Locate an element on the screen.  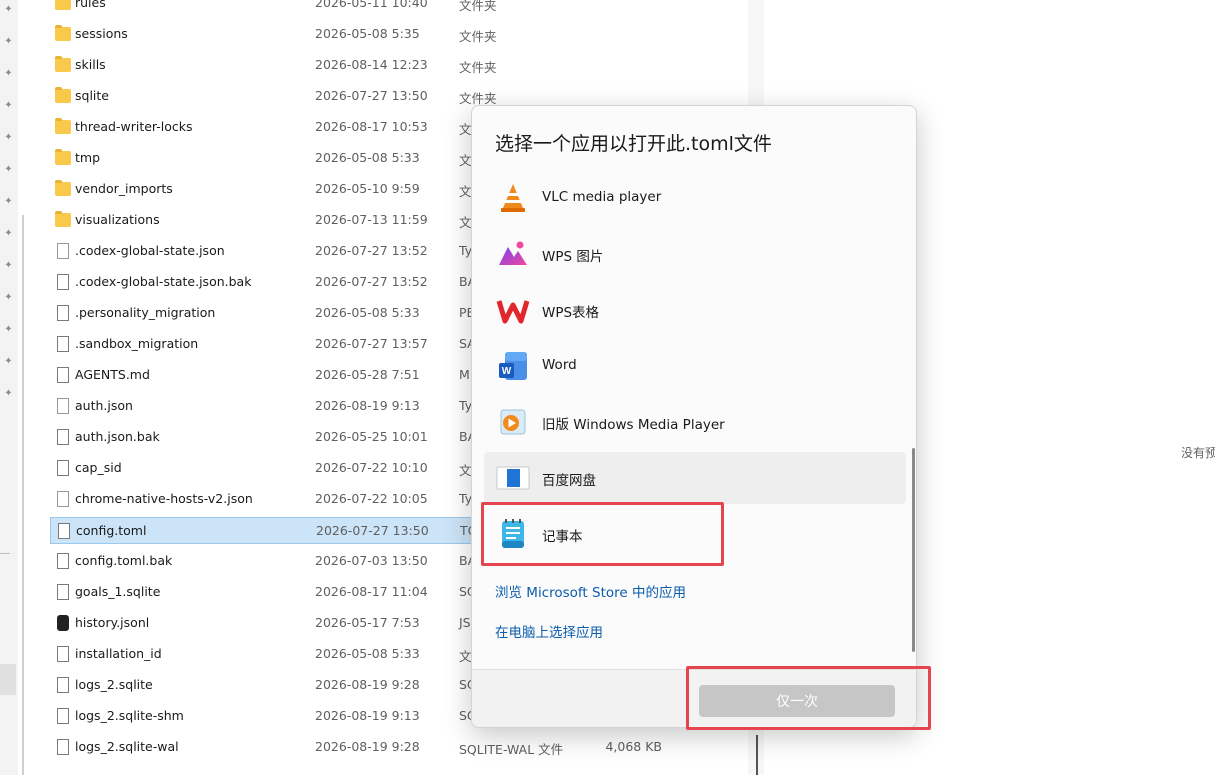
file-date: 2026-05-10 9:59 is located at coordinates (367, 188).